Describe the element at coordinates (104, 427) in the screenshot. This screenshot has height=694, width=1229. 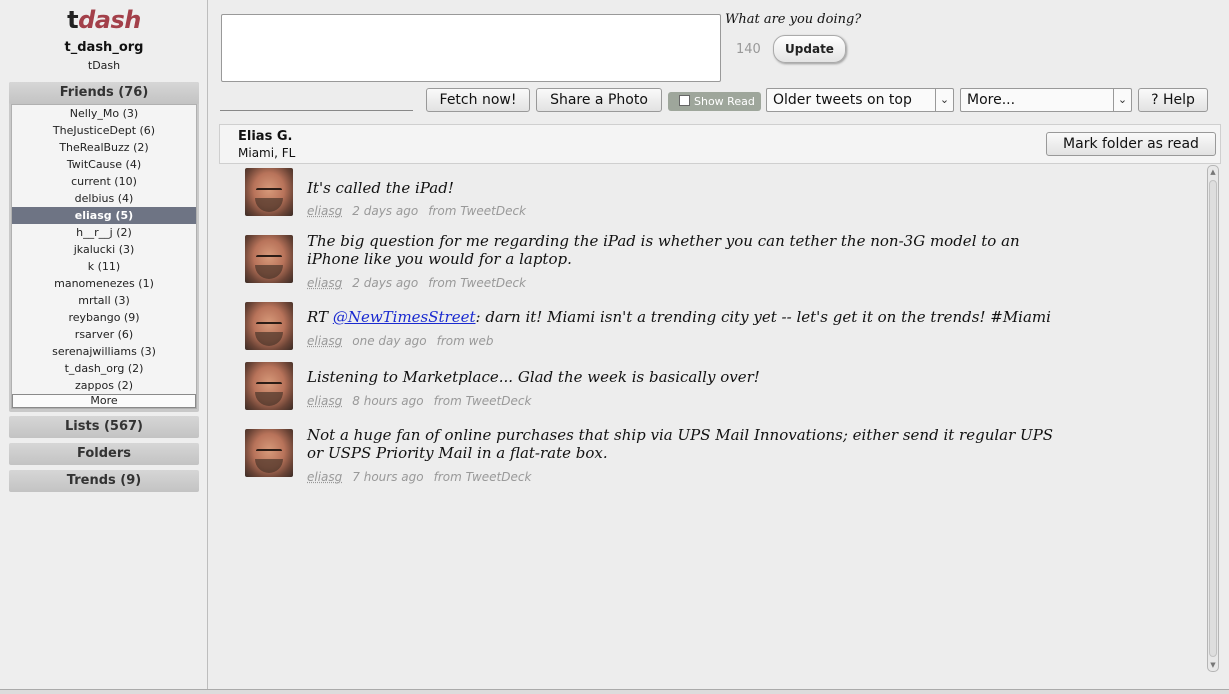
I see `lists-section: Lists (567)` at that location.